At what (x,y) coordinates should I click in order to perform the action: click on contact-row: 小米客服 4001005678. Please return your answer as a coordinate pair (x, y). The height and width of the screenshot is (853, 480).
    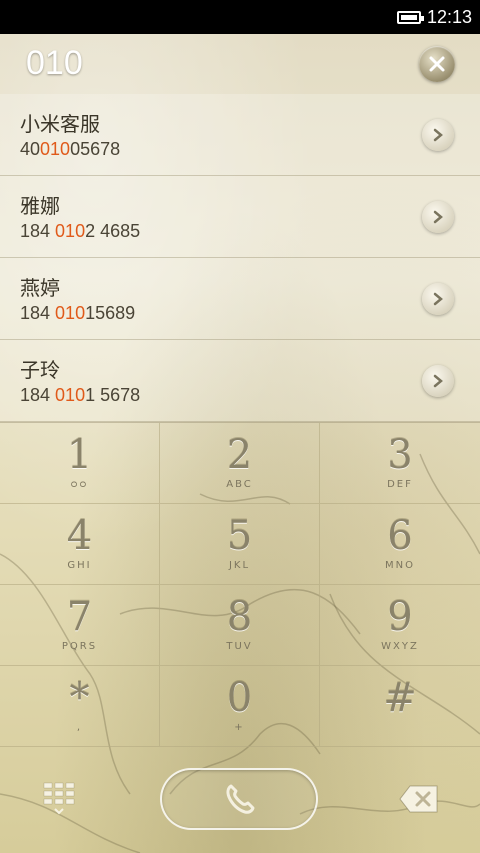
    Looking at the image, I should click on (240, 135).